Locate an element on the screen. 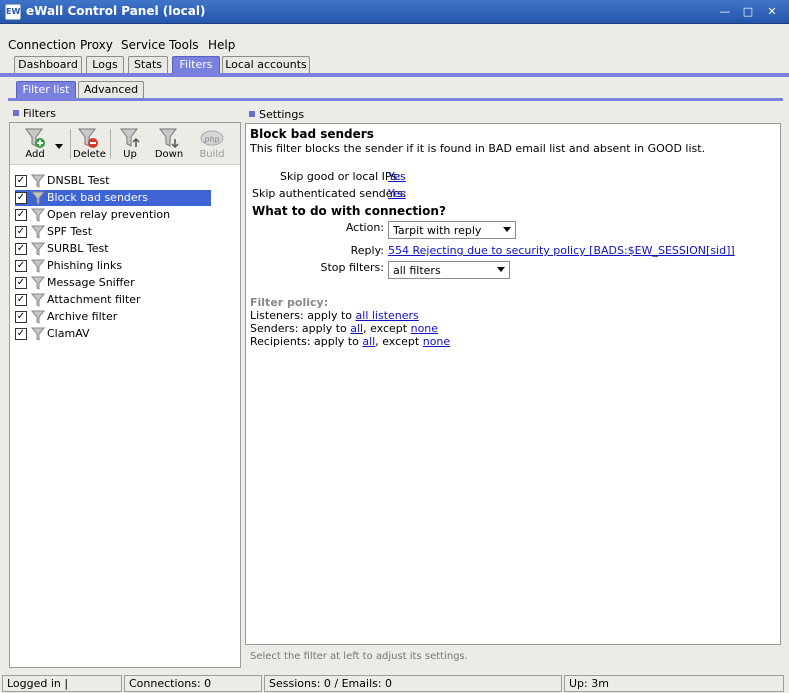  filter-item-message-sniffer: ✓ Message Sniffer is located at coordinates (113, 283).